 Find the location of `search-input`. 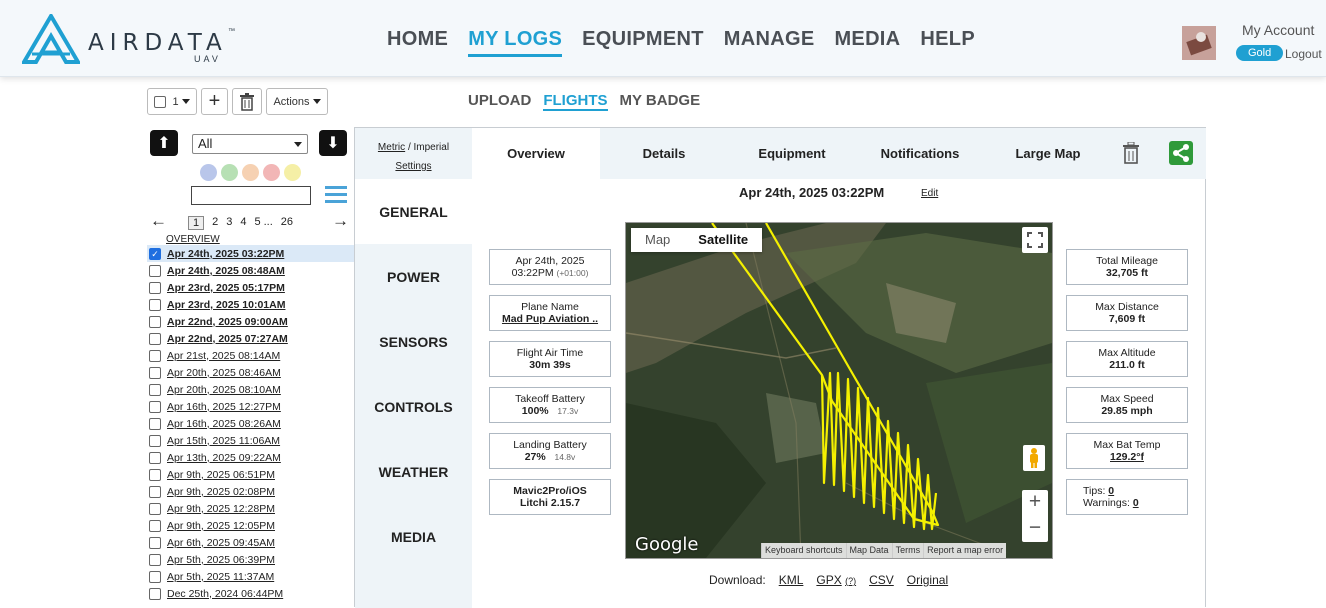

search-input is located at coordinates (251, 195).